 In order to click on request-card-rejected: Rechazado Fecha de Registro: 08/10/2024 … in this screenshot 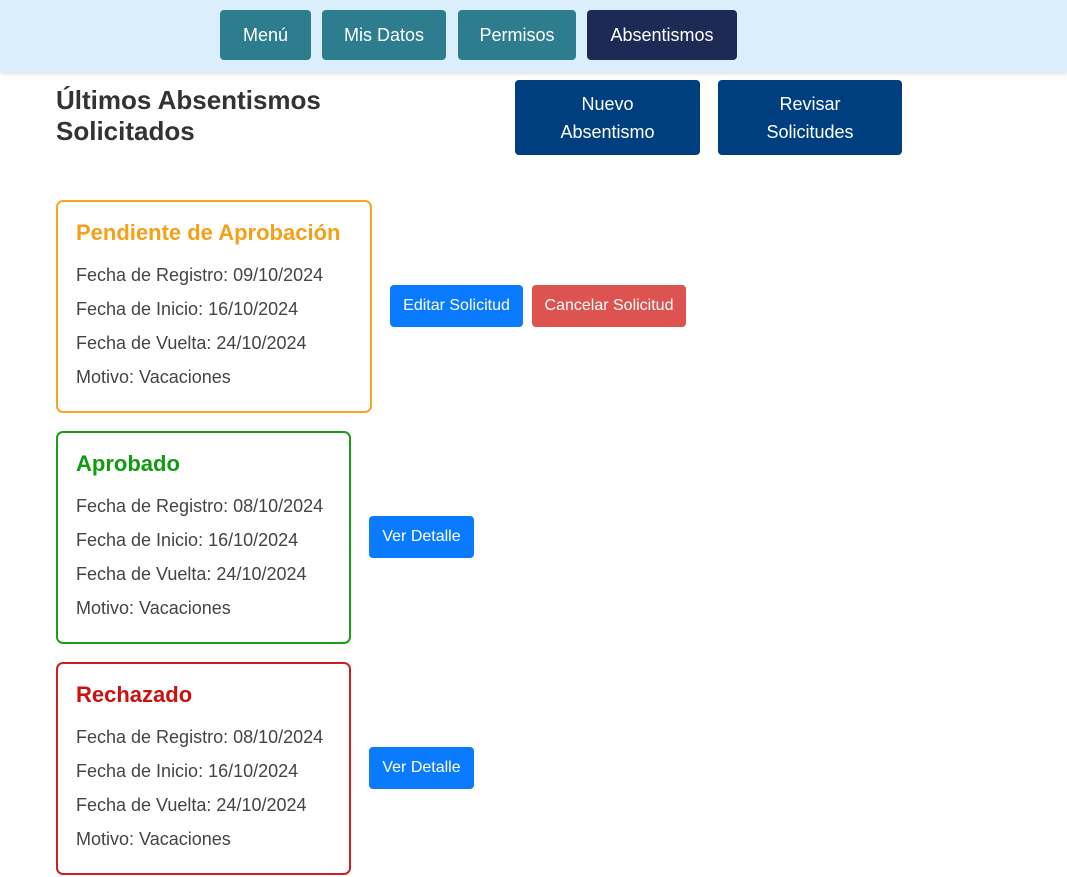, I will do `click(203, 768)`.